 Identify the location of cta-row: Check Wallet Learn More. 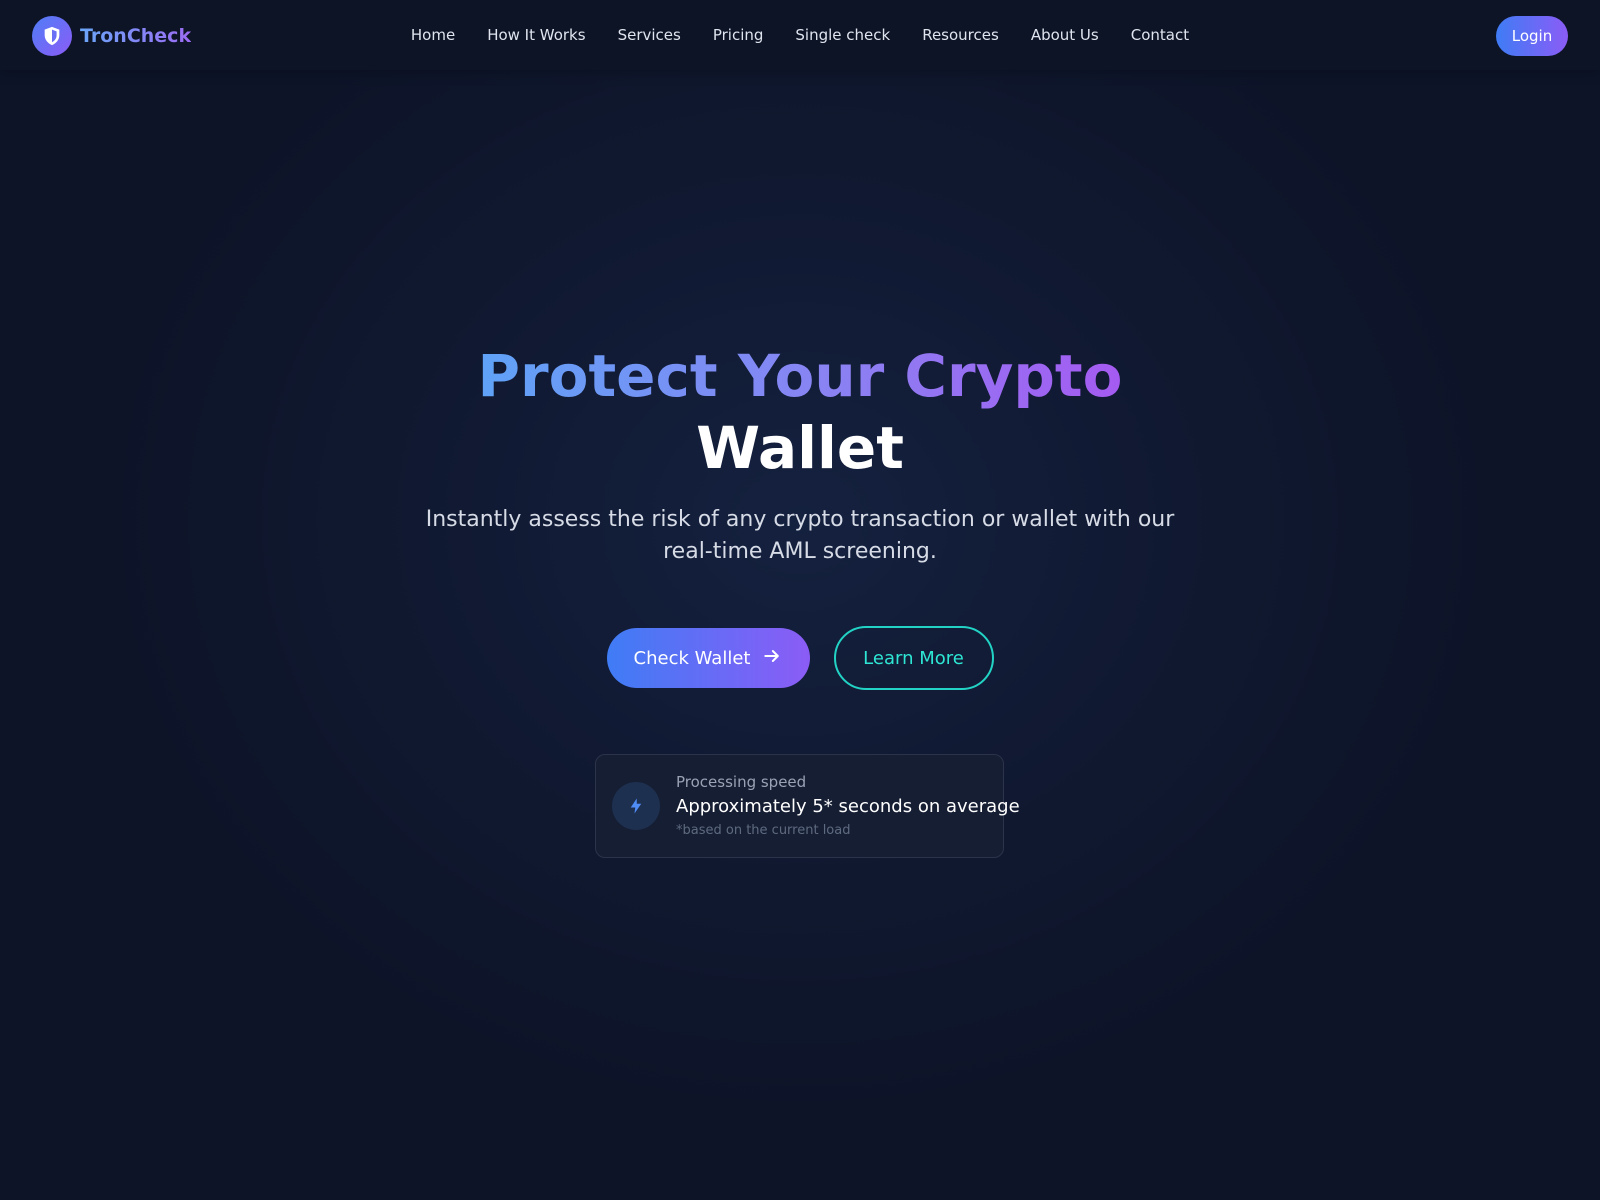
(800, 658).